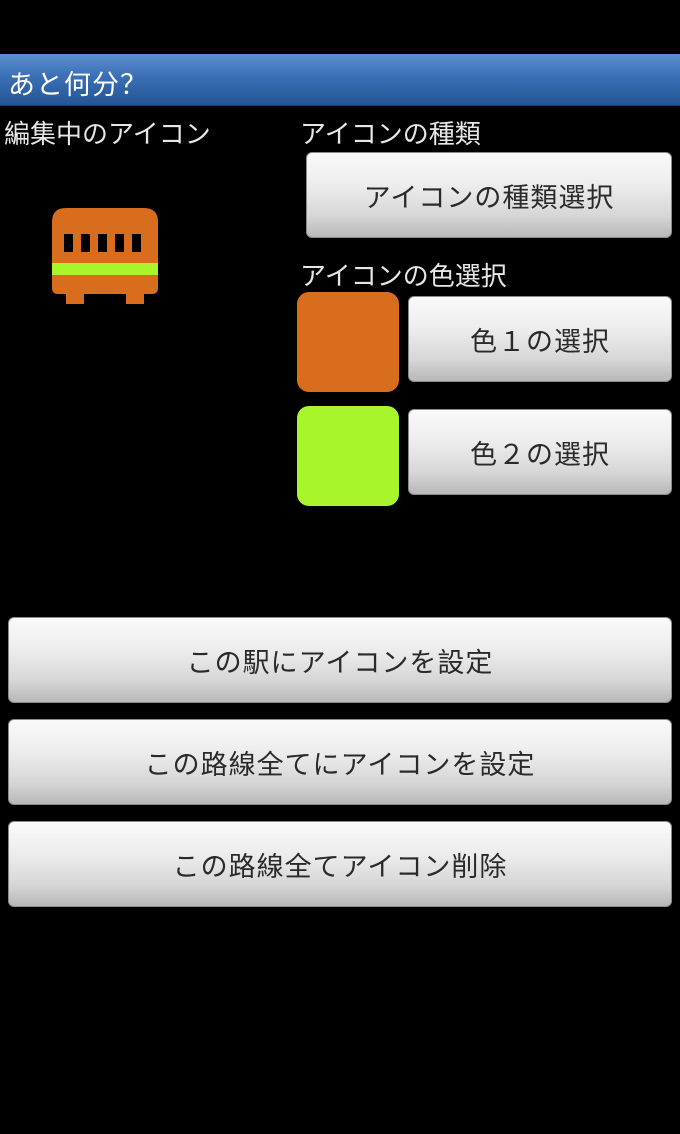  Describe the element at coordinates (403, 277) in the screenshot. I see `icon-color-label: アイコンの色選択` at that location.